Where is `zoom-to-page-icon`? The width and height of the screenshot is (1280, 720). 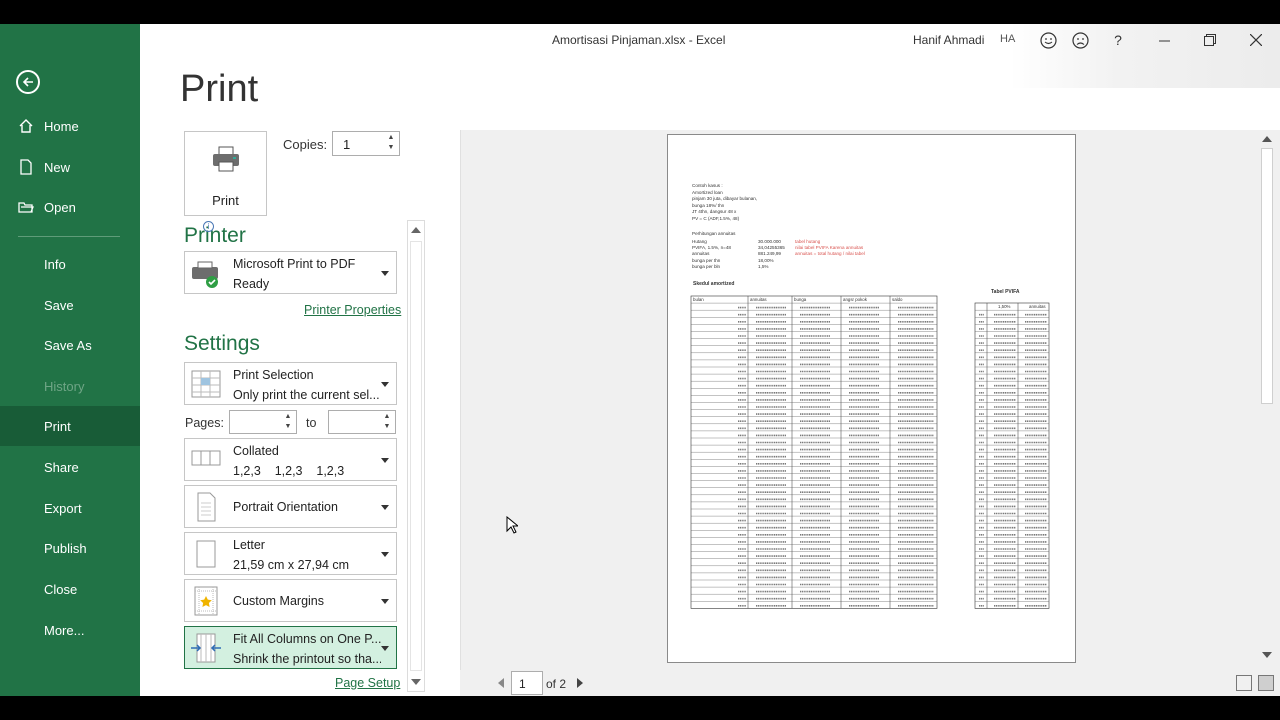
zoom-to-page-icon is located at coordinates (1266, 683).